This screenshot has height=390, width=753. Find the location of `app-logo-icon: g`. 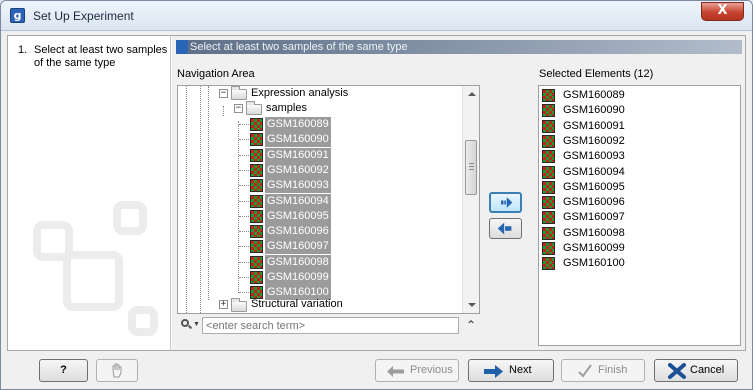

app-logo-icon: g is located at coordinates (17, 15).